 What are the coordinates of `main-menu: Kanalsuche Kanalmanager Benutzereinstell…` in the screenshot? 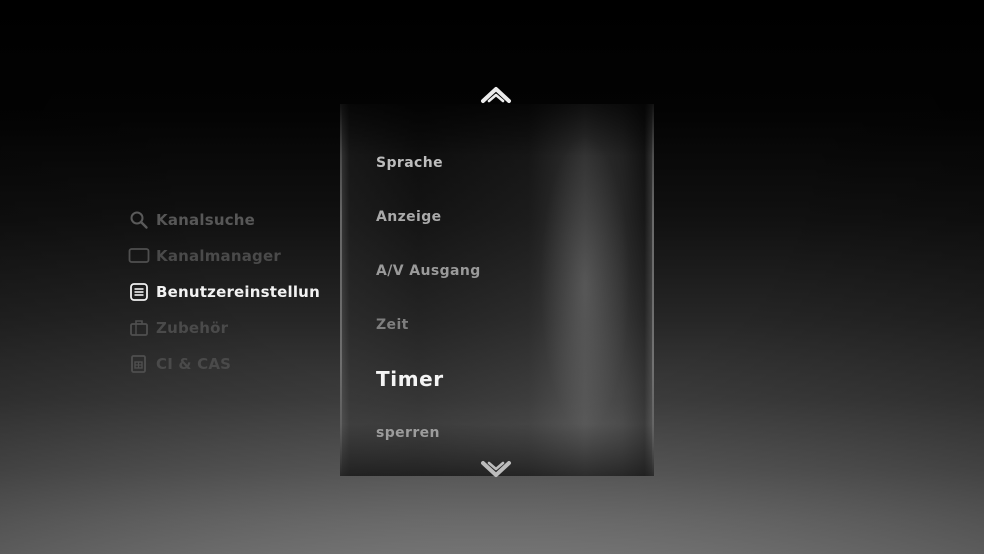 It's located at (233, 292).